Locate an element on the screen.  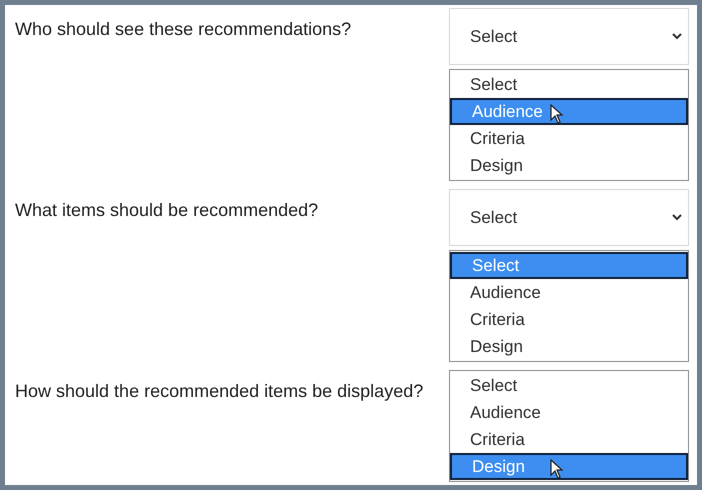
question-text: What items should be recommended? is located at coordinates (166, 210).